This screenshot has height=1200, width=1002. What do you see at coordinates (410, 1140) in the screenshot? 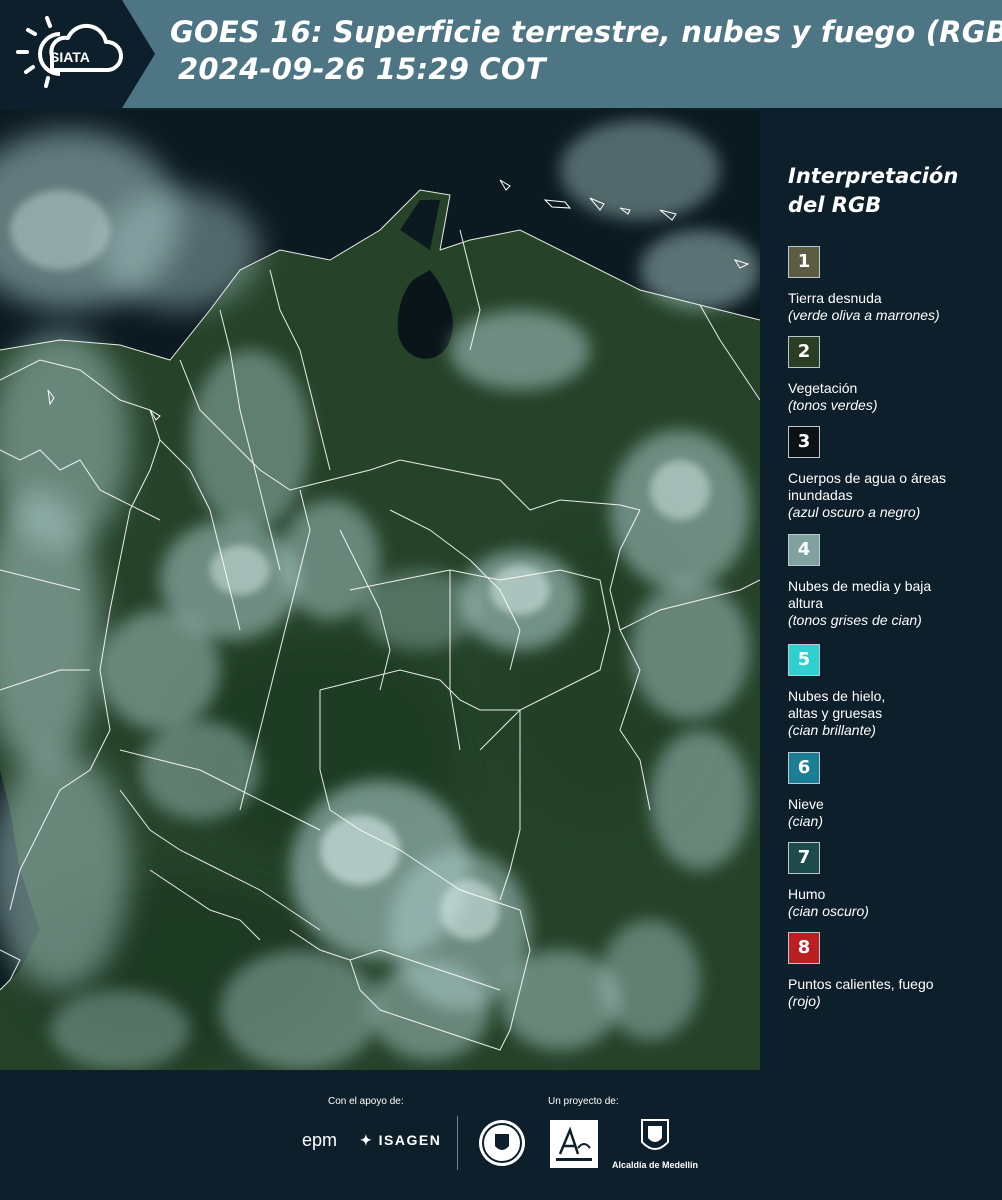
I see `isagen-logo-text: ISAGEN` at bounding box center [410, 1140].